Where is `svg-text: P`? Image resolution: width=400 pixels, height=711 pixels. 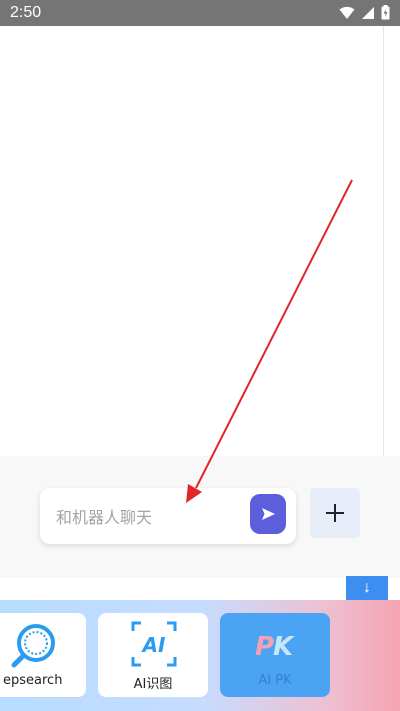 svg-text: P is located at coordinates (264, 646).